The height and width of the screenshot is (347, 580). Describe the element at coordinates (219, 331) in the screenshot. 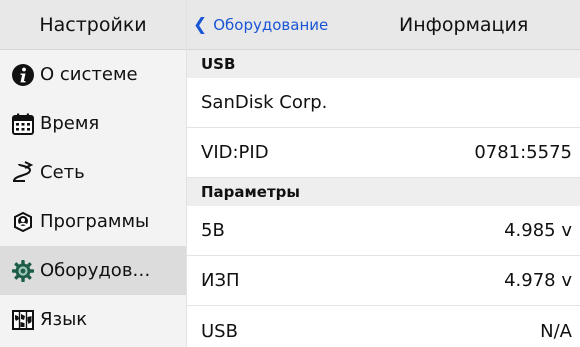

I see `row-label: USB` at that location.